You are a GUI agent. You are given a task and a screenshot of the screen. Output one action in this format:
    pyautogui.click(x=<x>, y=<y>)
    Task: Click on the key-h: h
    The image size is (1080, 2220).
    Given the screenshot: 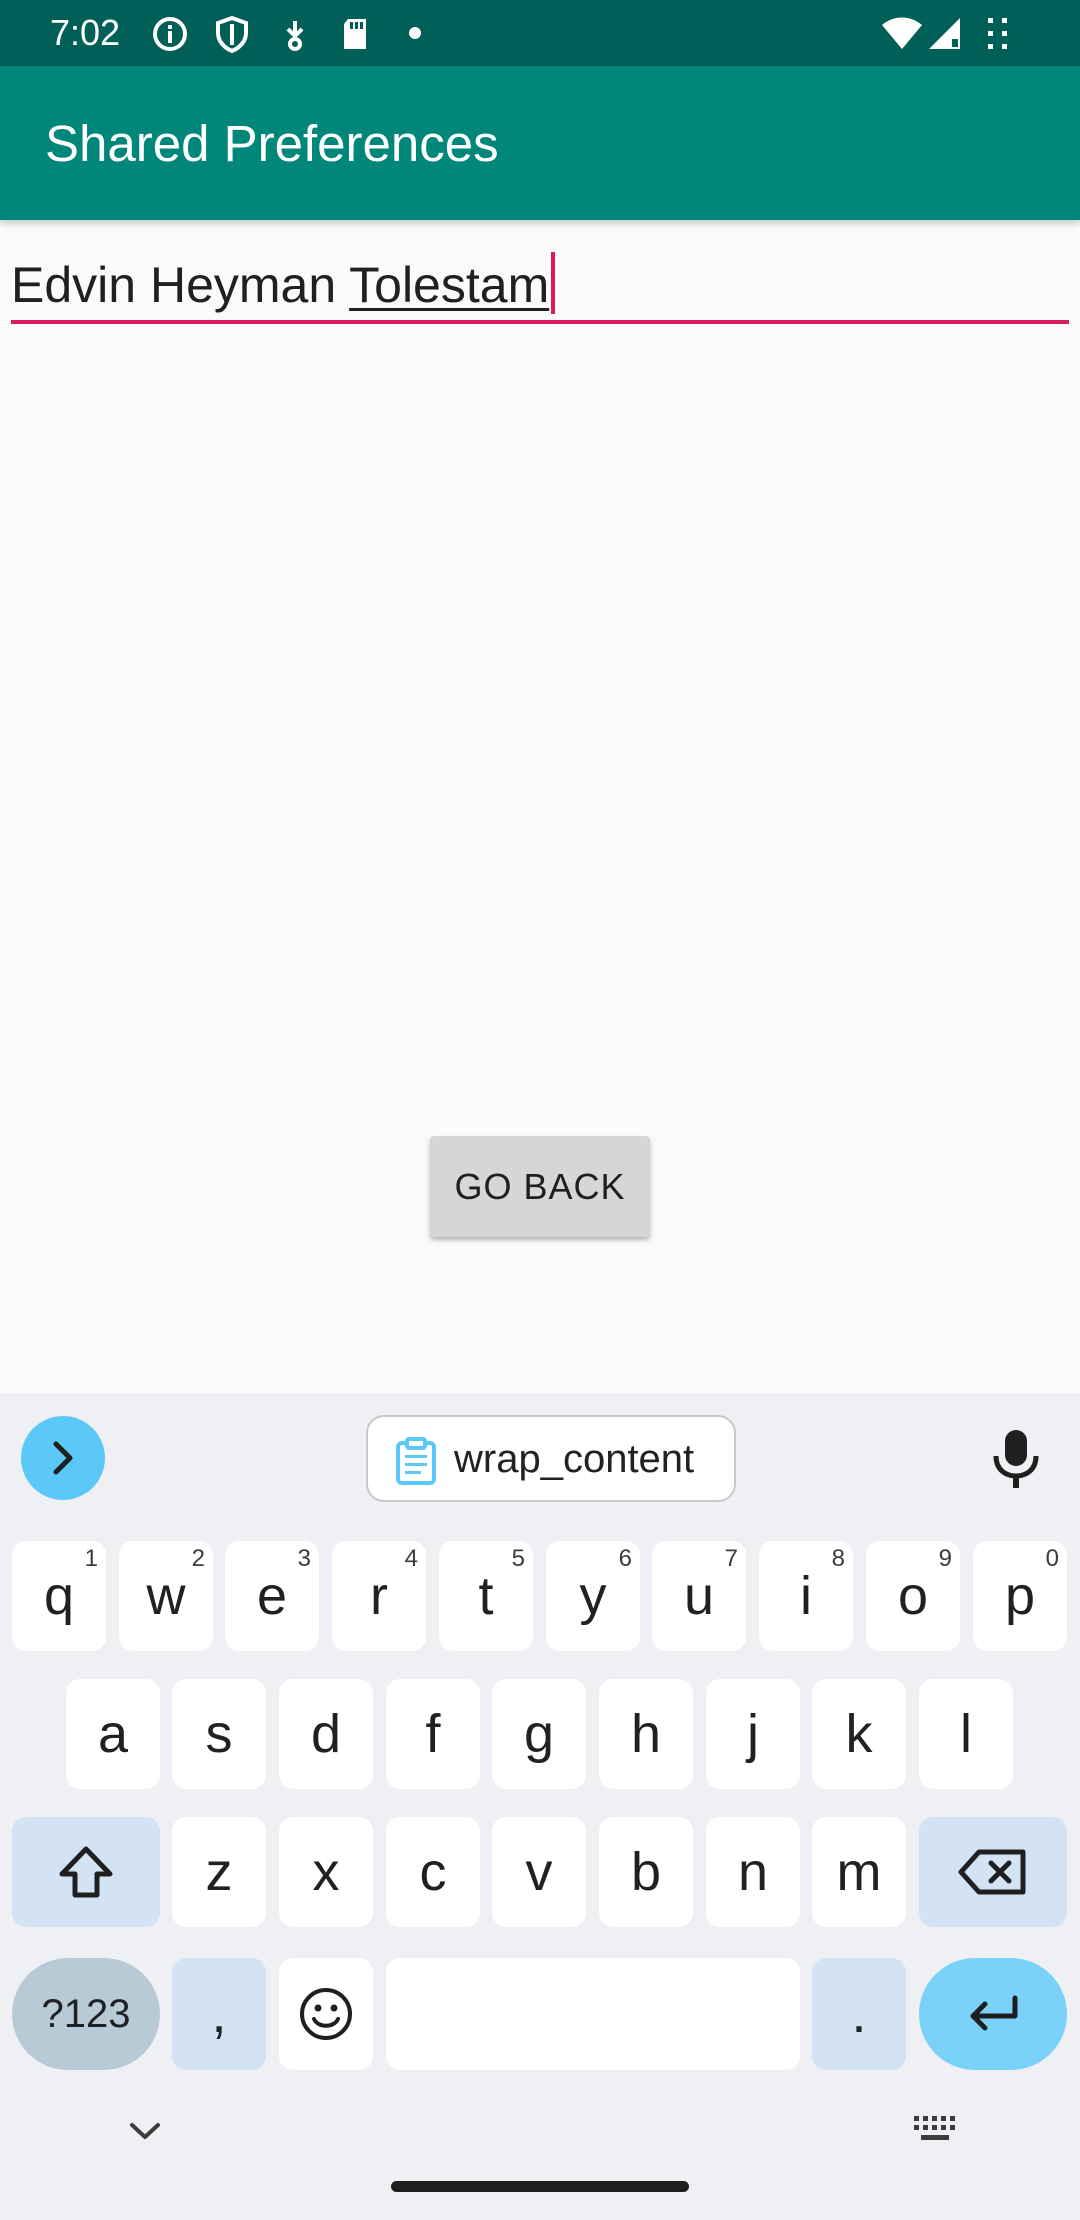 What is the action you would take?
    pyautogui.click(x=646, y=1734)
    